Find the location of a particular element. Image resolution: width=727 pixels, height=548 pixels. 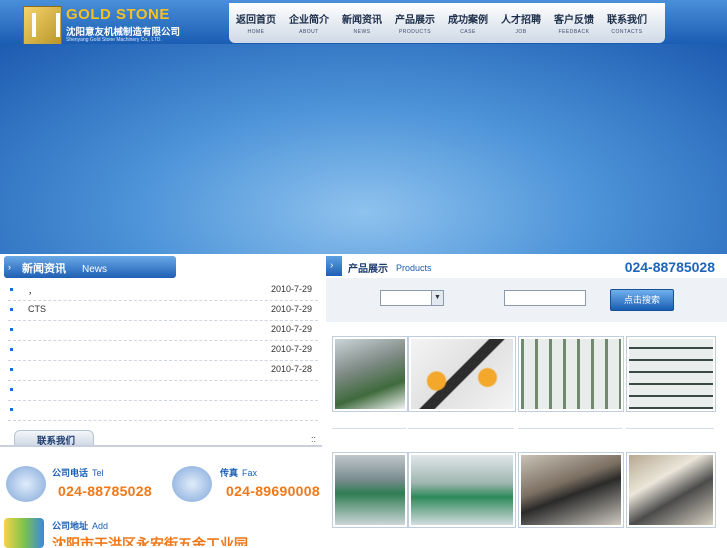

roller-module-photo-icon is located at coordinates (462, 374).